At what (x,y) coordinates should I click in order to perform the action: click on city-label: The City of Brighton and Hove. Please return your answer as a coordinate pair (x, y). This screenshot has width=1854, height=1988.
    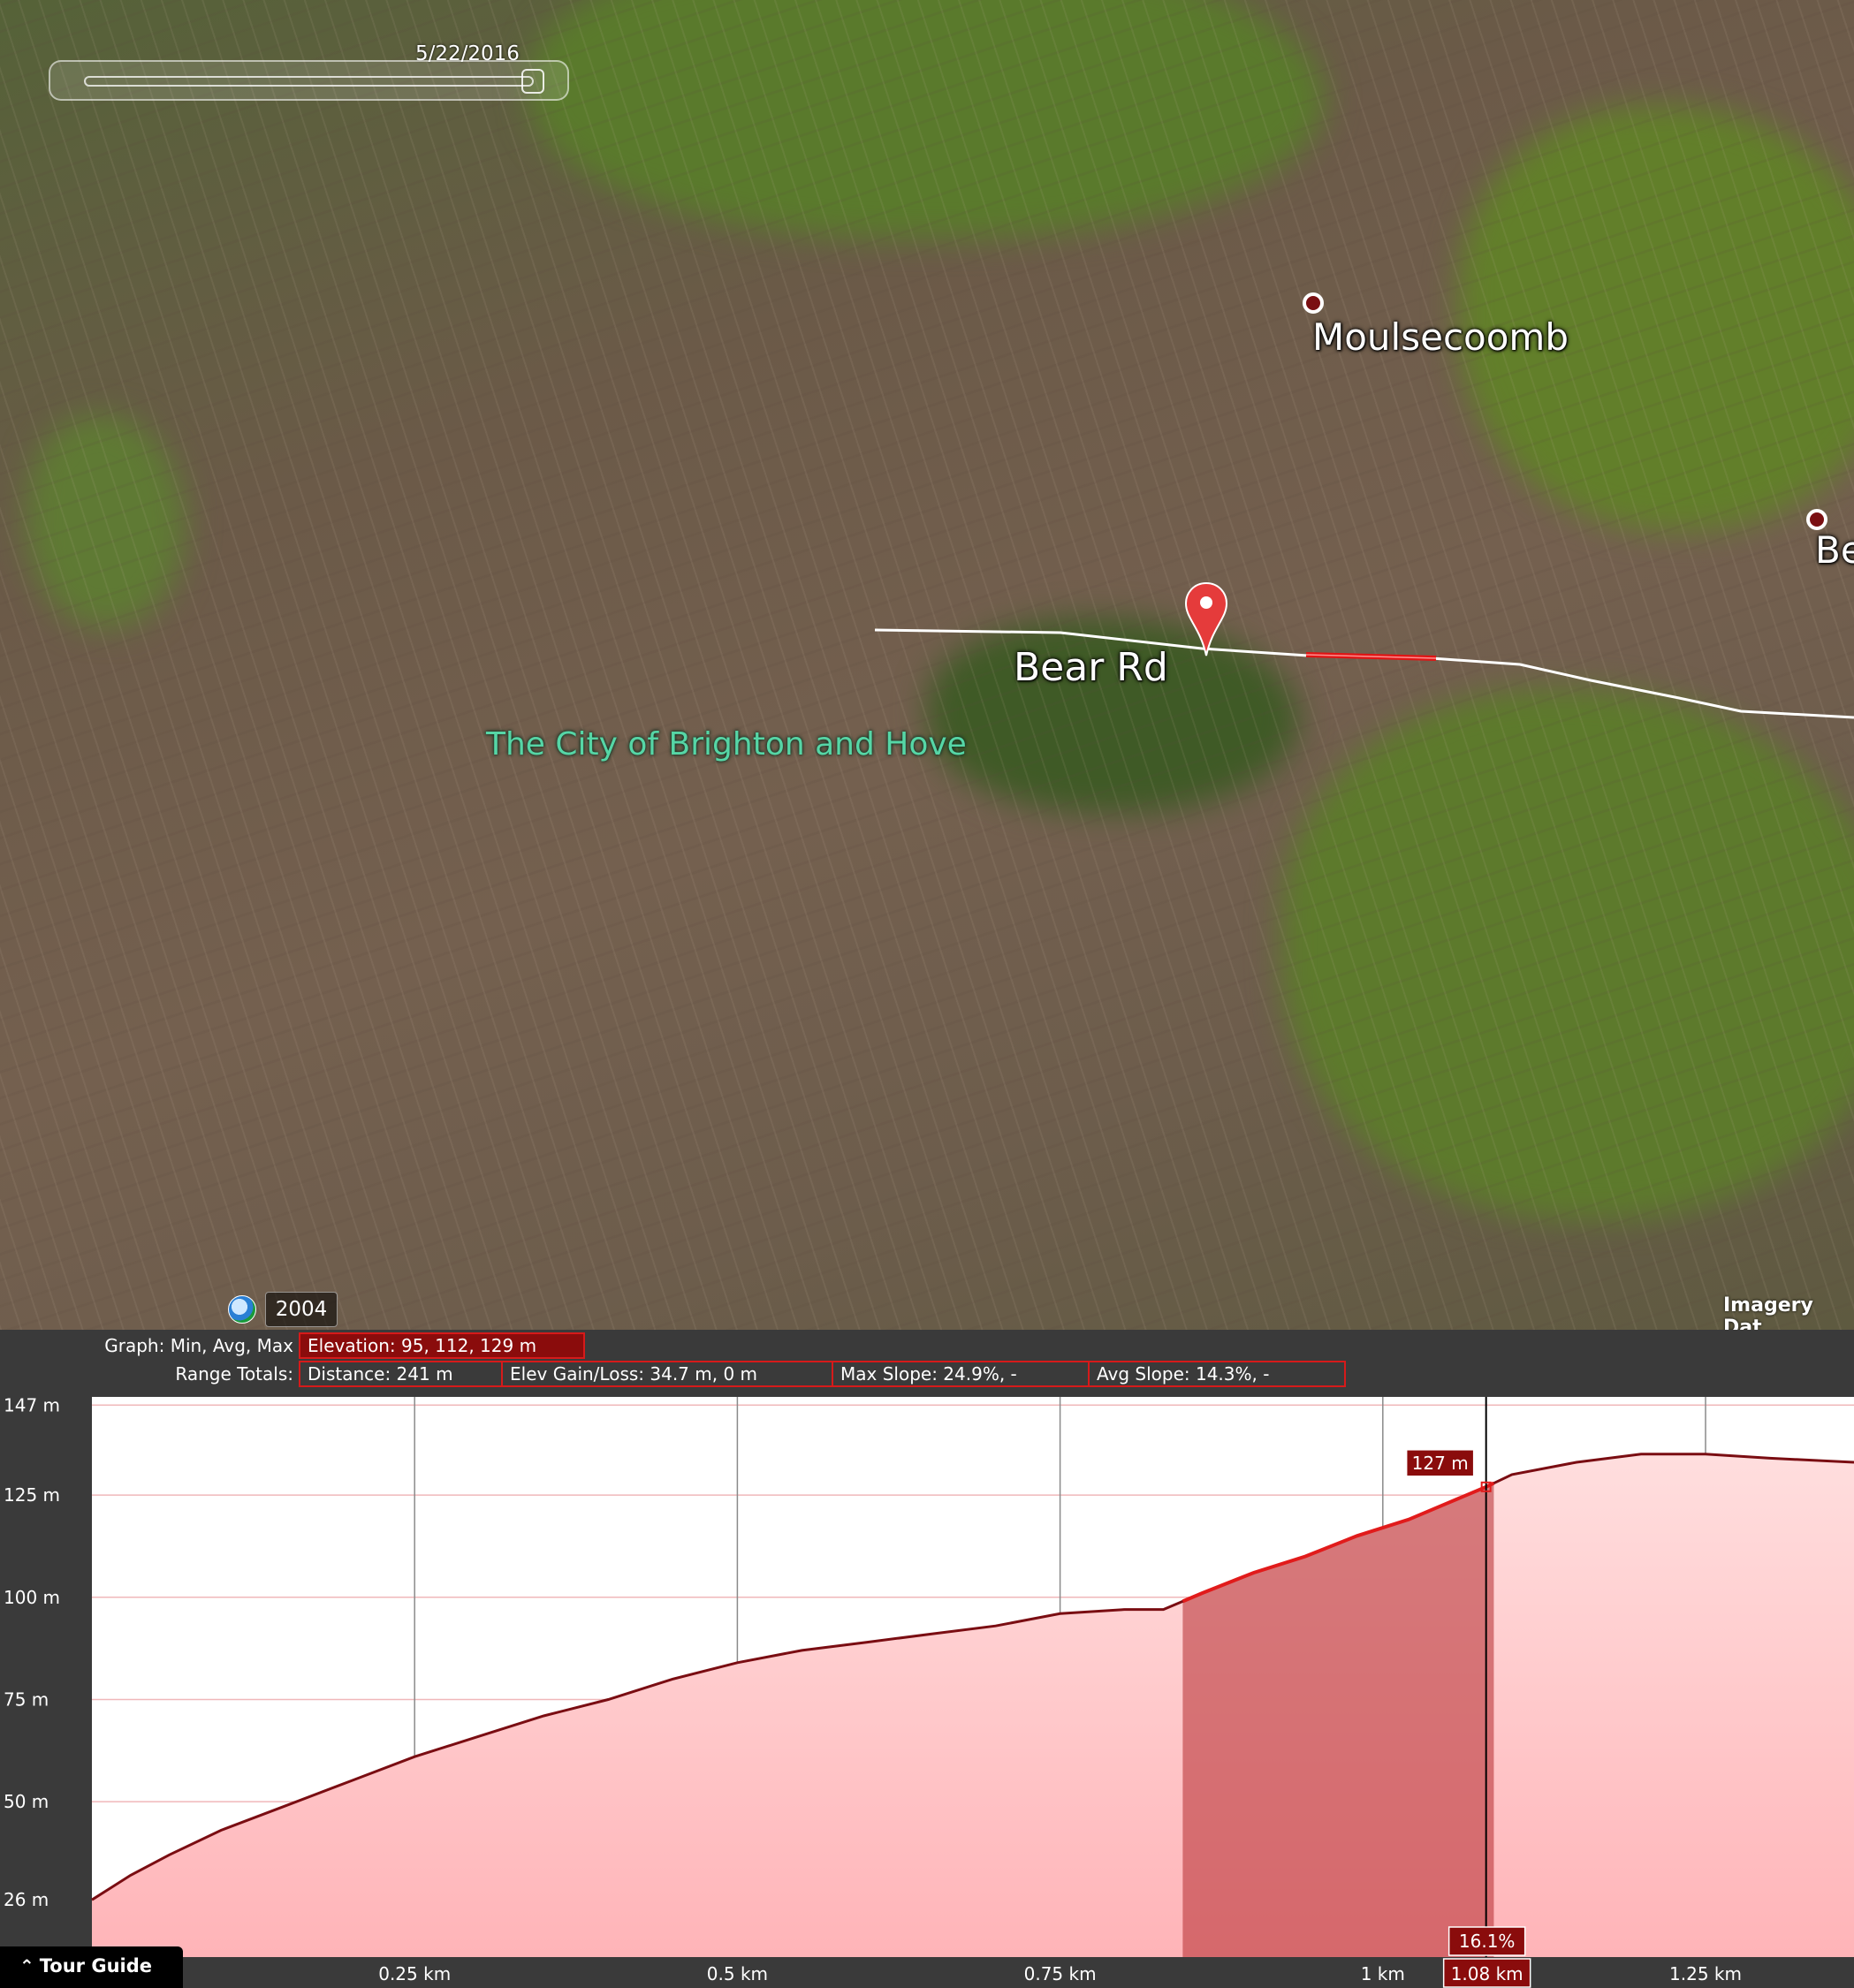
    Looking at the image, I should click on (726, 744).